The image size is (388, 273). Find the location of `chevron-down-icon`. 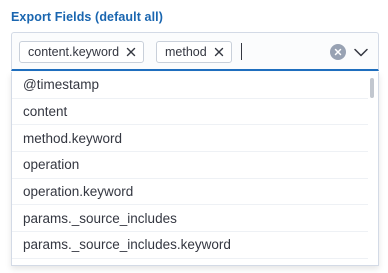

chevron-down-icon is located at coordinates (361, 52).